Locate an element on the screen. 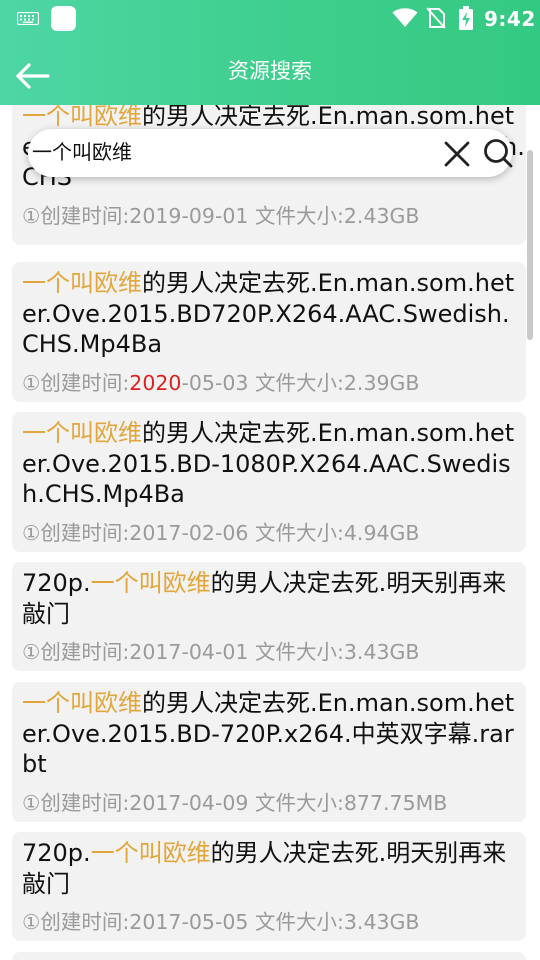  close-icon is located at coordinates (457, 154).